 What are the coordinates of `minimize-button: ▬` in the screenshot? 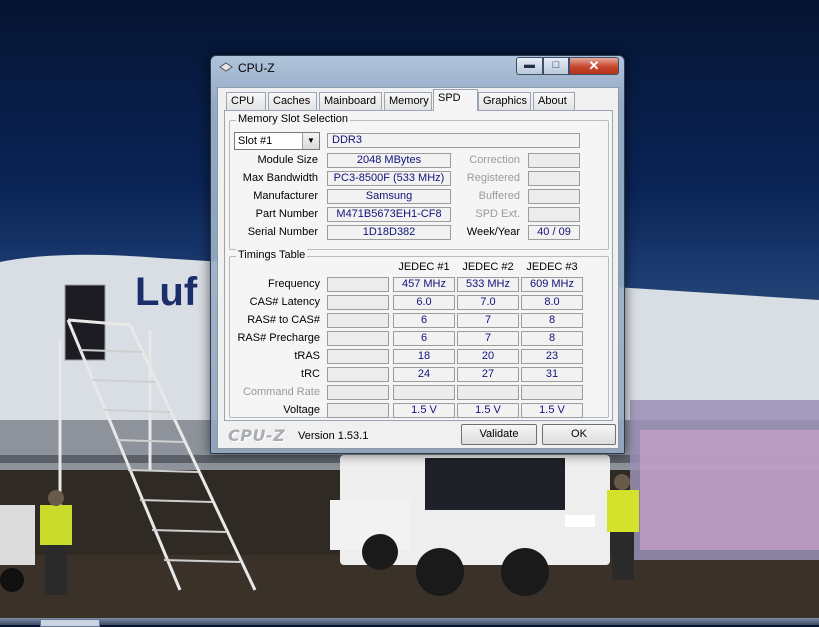 It's located at (529, 66).